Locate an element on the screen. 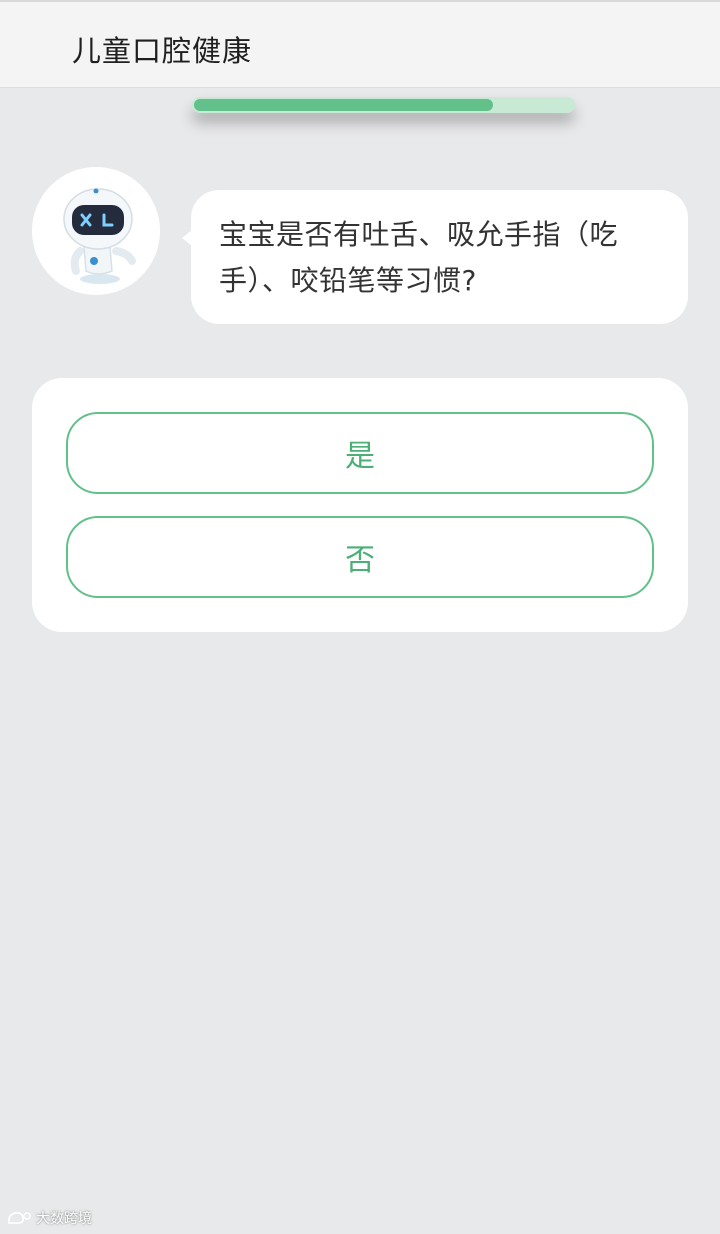 This screenshot has width=720, height=1234. question-text: 宝宝是否有吐舌、吸允手指（吃手）、咬铅笔等习惯? is located at coordinates (419, 257).